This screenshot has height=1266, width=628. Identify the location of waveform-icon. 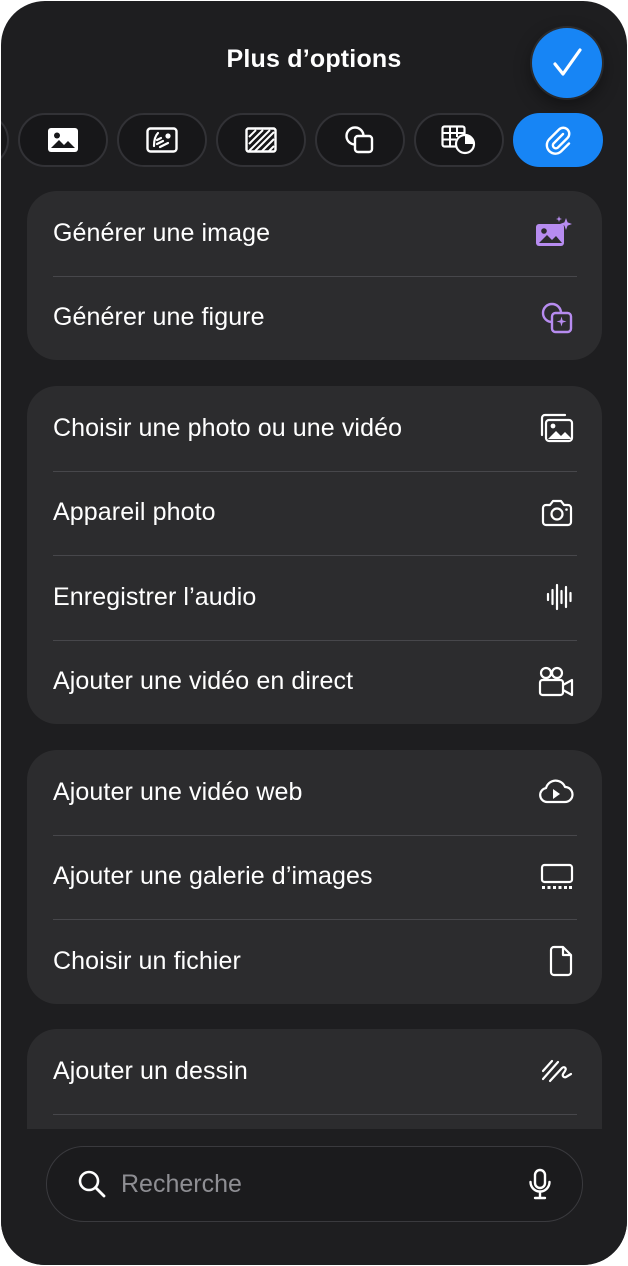
(559, 597).